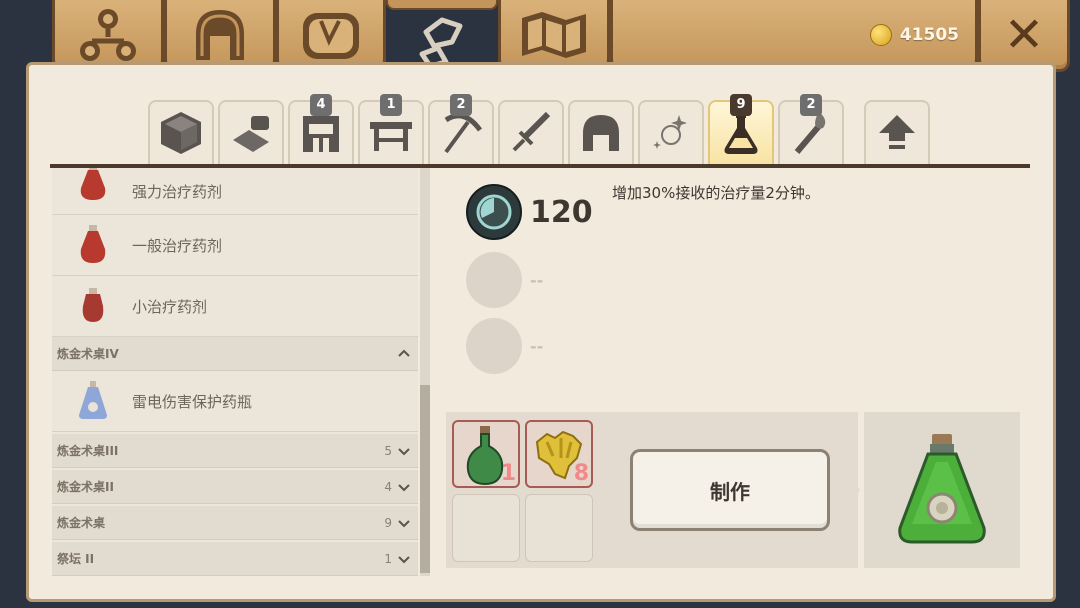 The width and height of the screenshot is (1080, 608). I want to click on item-label: 强力治疗药剂, so click(177, 191).